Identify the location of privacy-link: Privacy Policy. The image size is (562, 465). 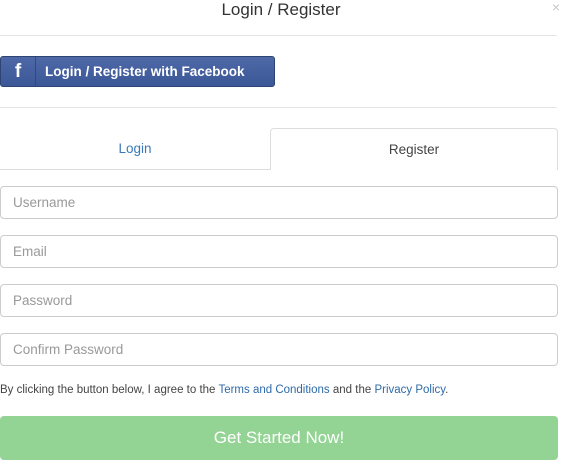
(409, 390).